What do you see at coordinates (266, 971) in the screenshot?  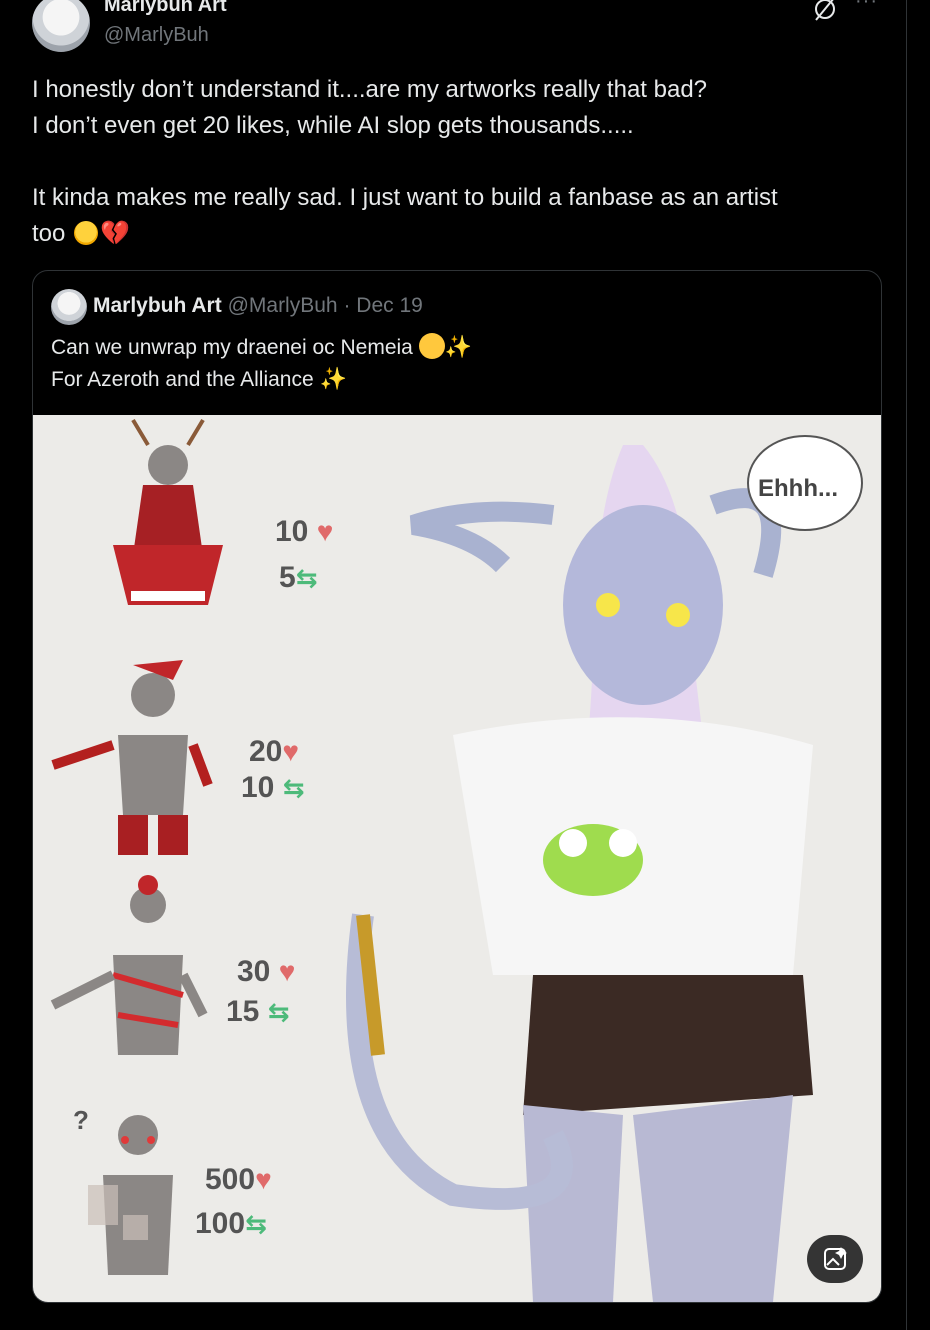 I see `tier-3-likes: 30 ♥` at bounding box center [266, 971].